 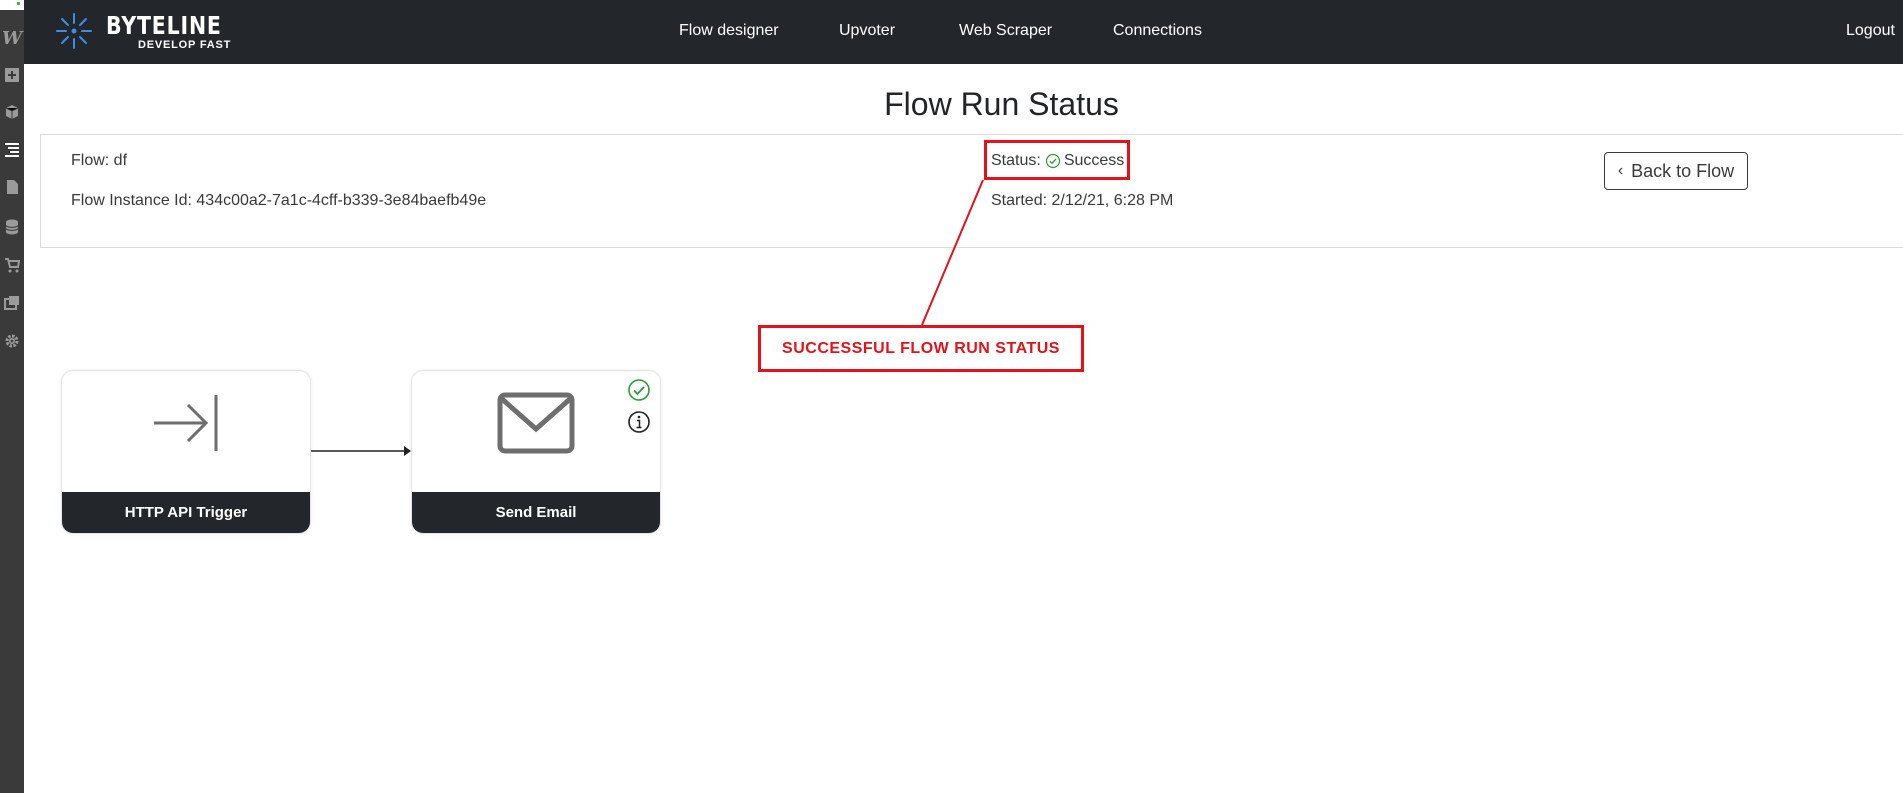 I want to click on arrow-to-bar-icon, so click(x=186, y=423).